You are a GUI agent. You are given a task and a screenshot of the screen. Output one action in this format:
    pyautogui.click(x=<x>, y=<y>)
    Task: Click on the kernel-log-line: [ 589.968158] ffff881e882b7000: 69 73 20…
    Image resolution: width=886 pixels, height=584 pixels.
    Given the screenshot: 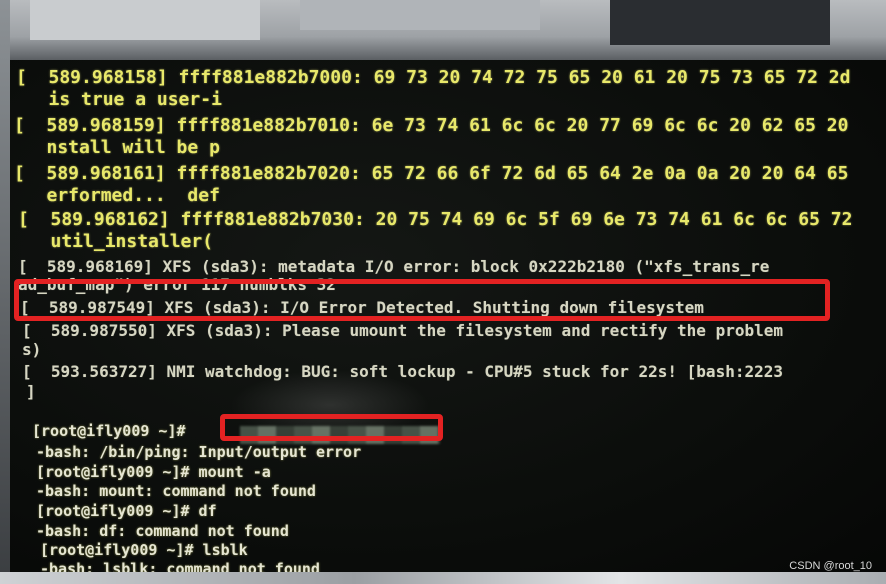 What is the action you would take?
    pyautogui.click(x=433, y=77)
    